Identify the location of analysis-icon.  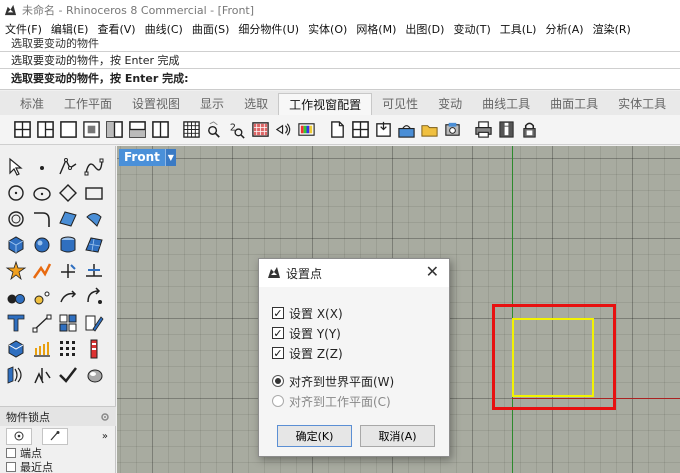
(94, 349).